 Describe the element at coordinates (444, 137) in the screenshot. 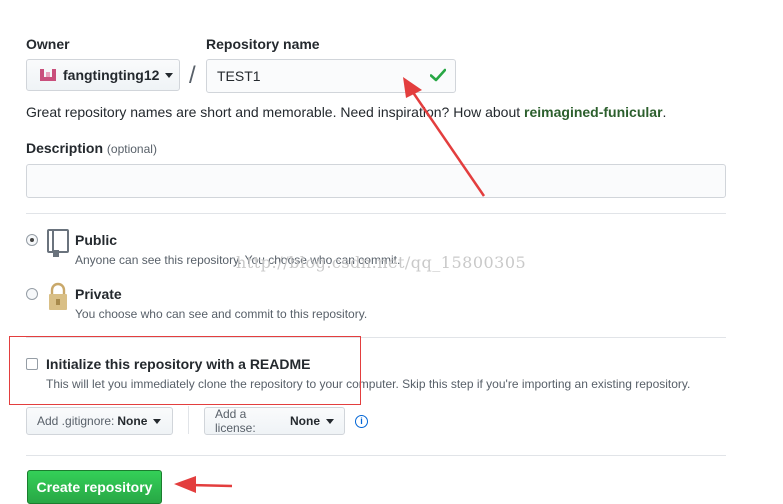

I see `annotation-arrow-to-name-icon` at that location.